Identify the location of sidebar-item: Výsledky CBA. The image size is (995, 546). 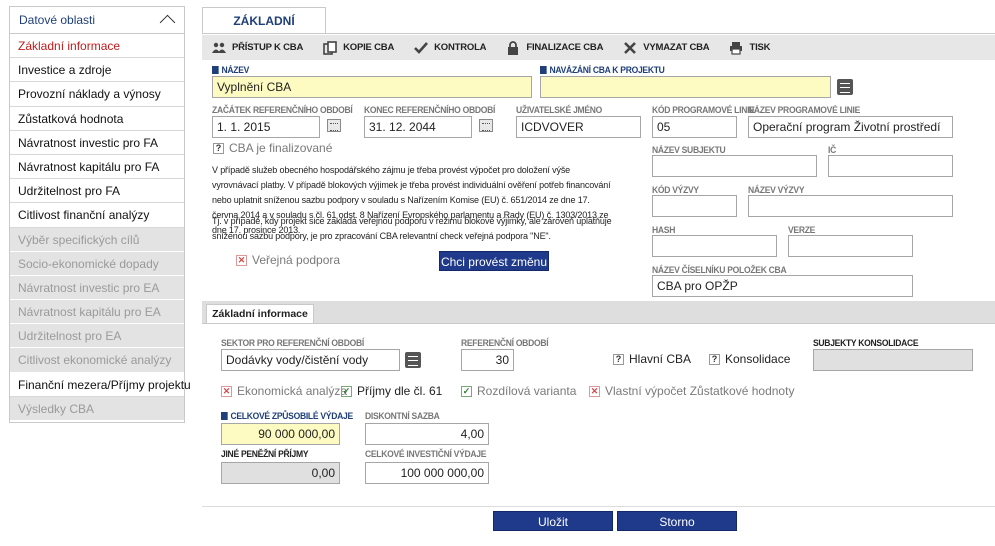
(97, 408).